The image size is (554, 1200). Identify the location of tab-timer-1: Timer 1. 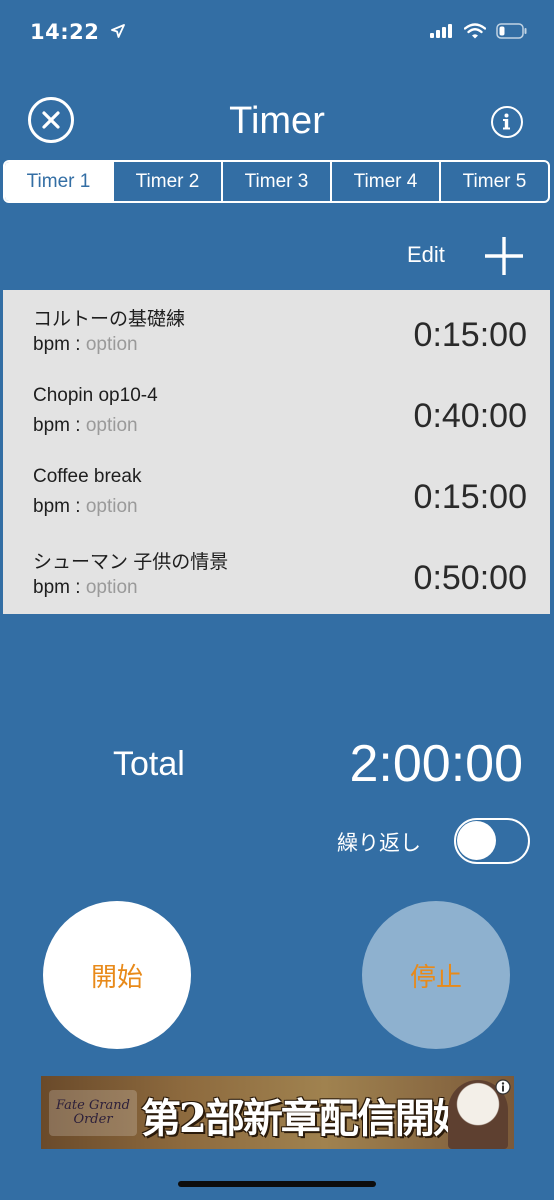
(58, 181).